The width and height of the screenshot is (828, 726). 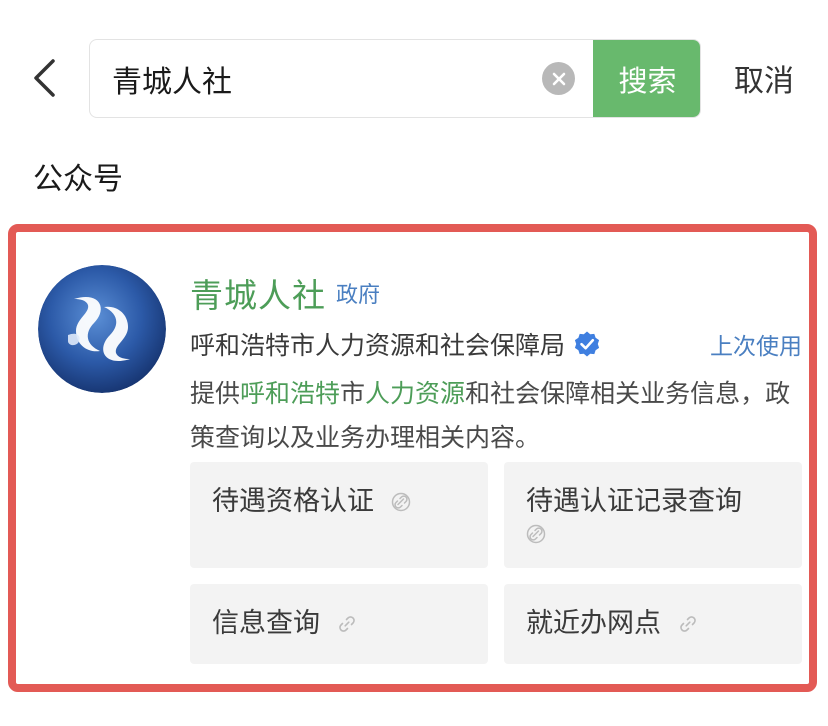 I want to click on service-label: 待遇资格认证, so click(x=293, y=501).